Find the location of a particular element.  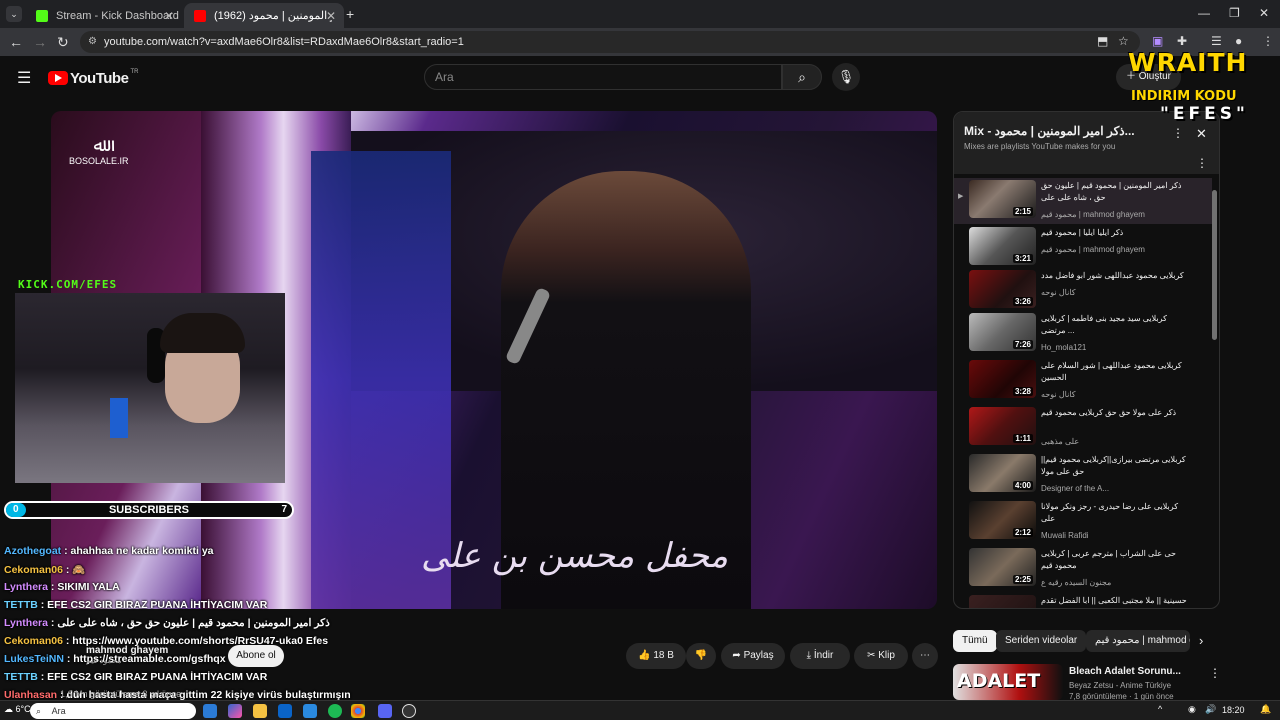

playlist-thumbnail: 3:28 is located at coordinates (1002, 379).